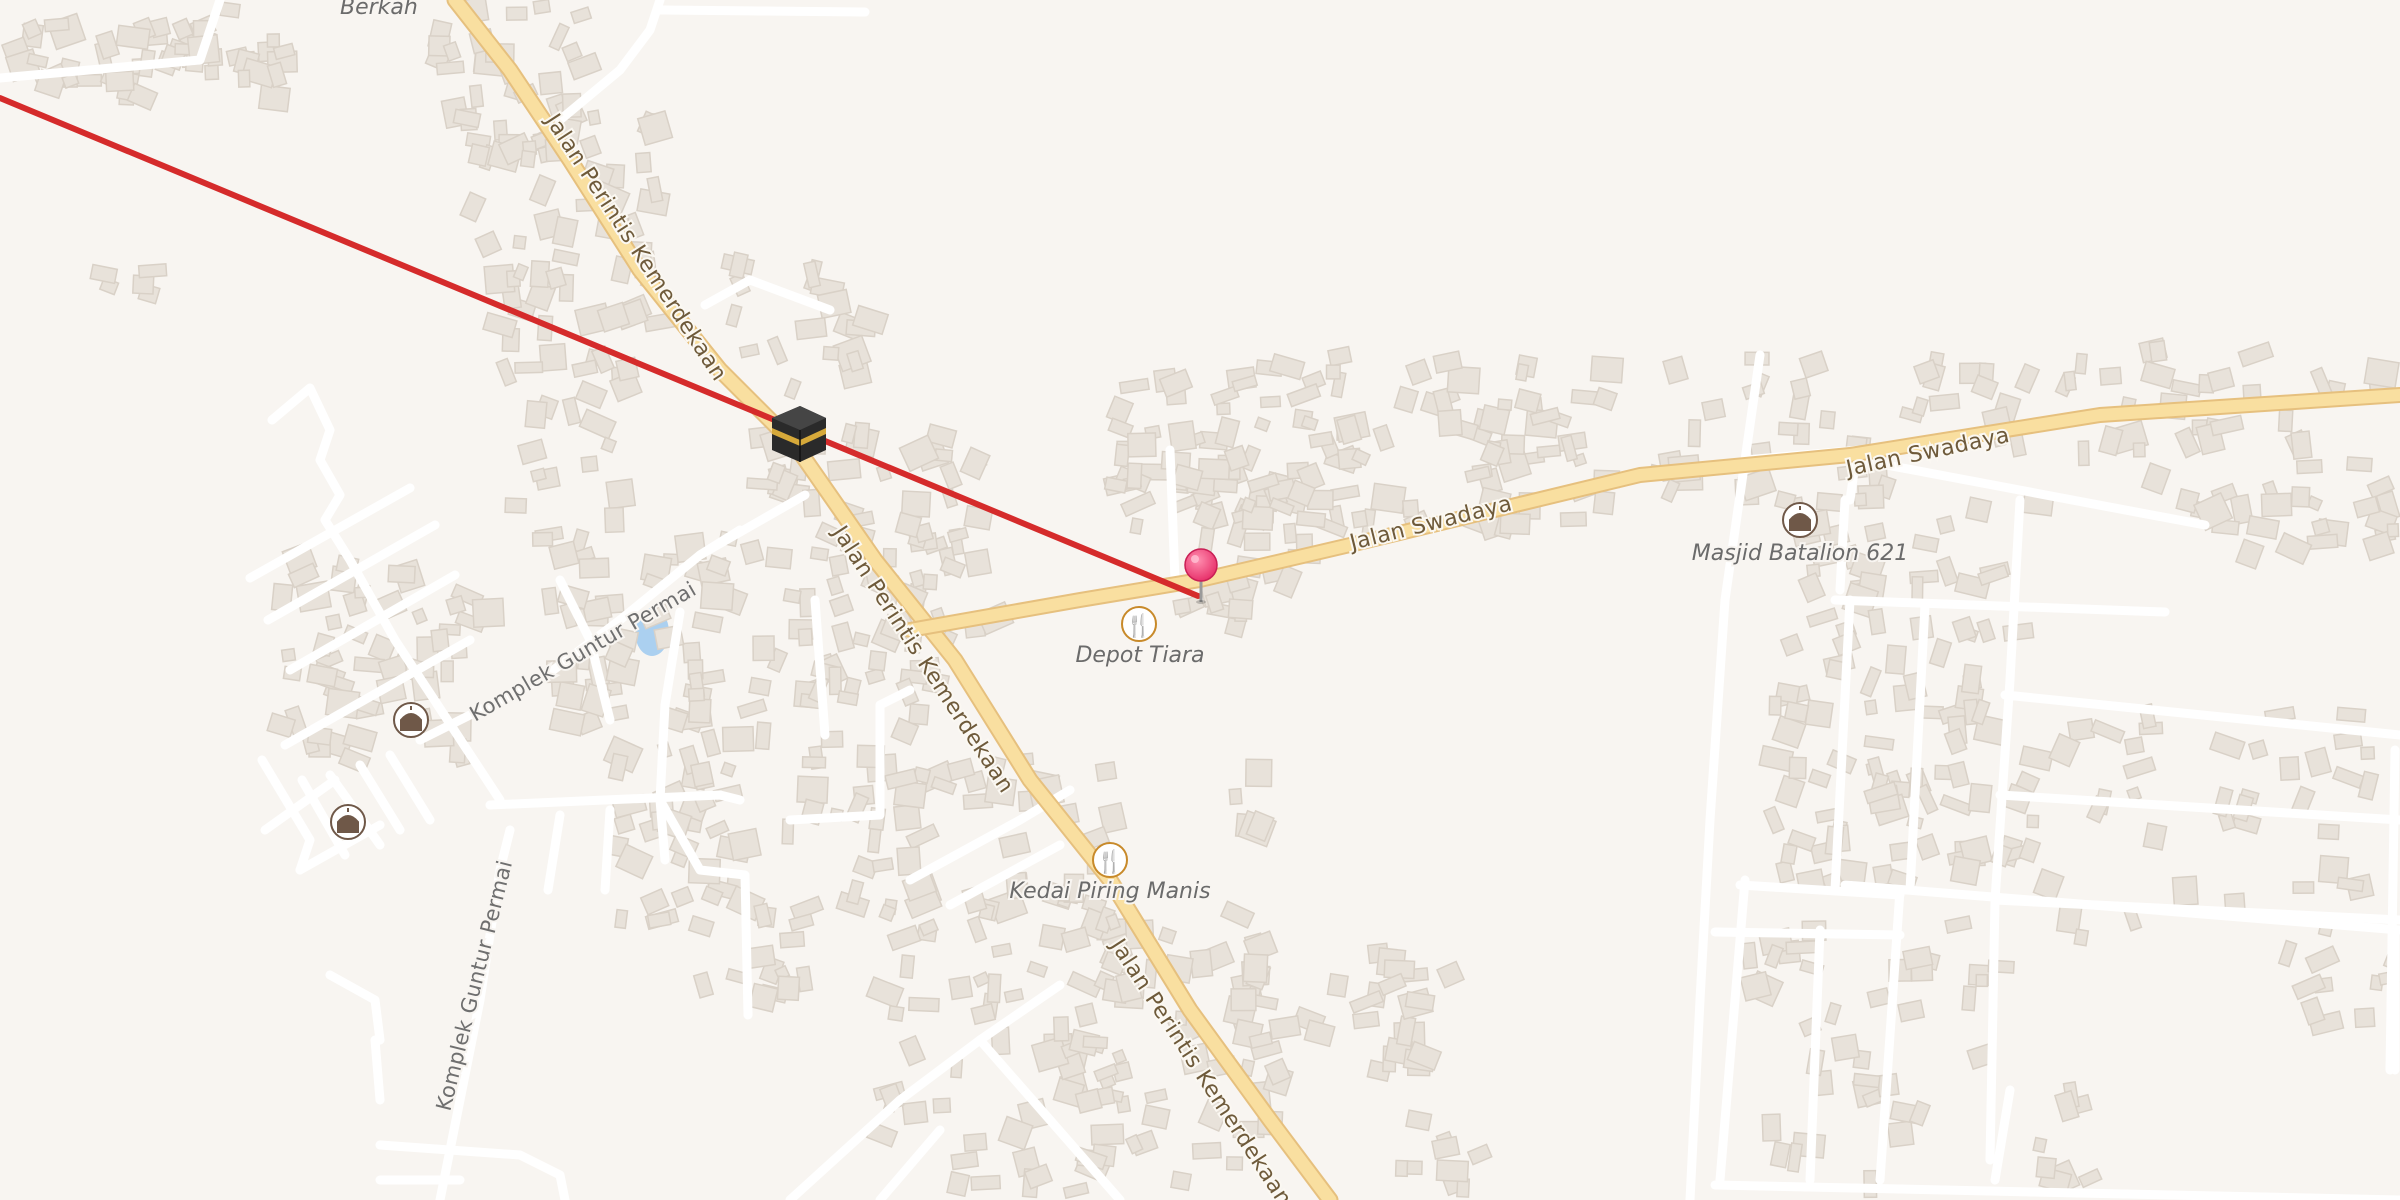 The width and height of the screenshot is (2400, 1200). What do you see at coordinates (1139, 655) in the screenshot?
I see `poi-label-depot-tiara: Depot Tiara` at bounding box center [1139, 655].